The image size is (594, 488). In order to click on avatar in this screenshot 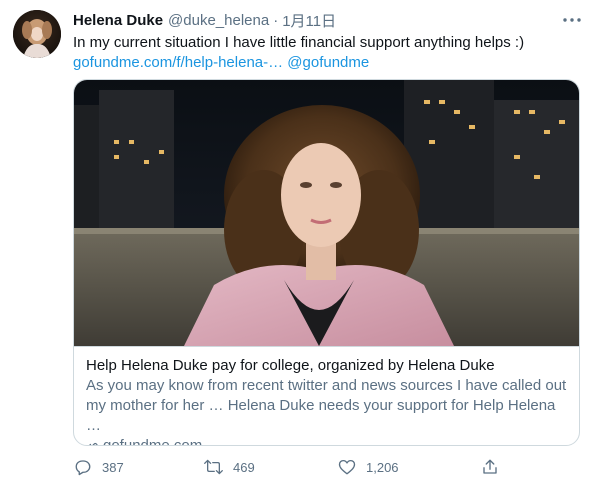, I will do `click(37, 34)`.